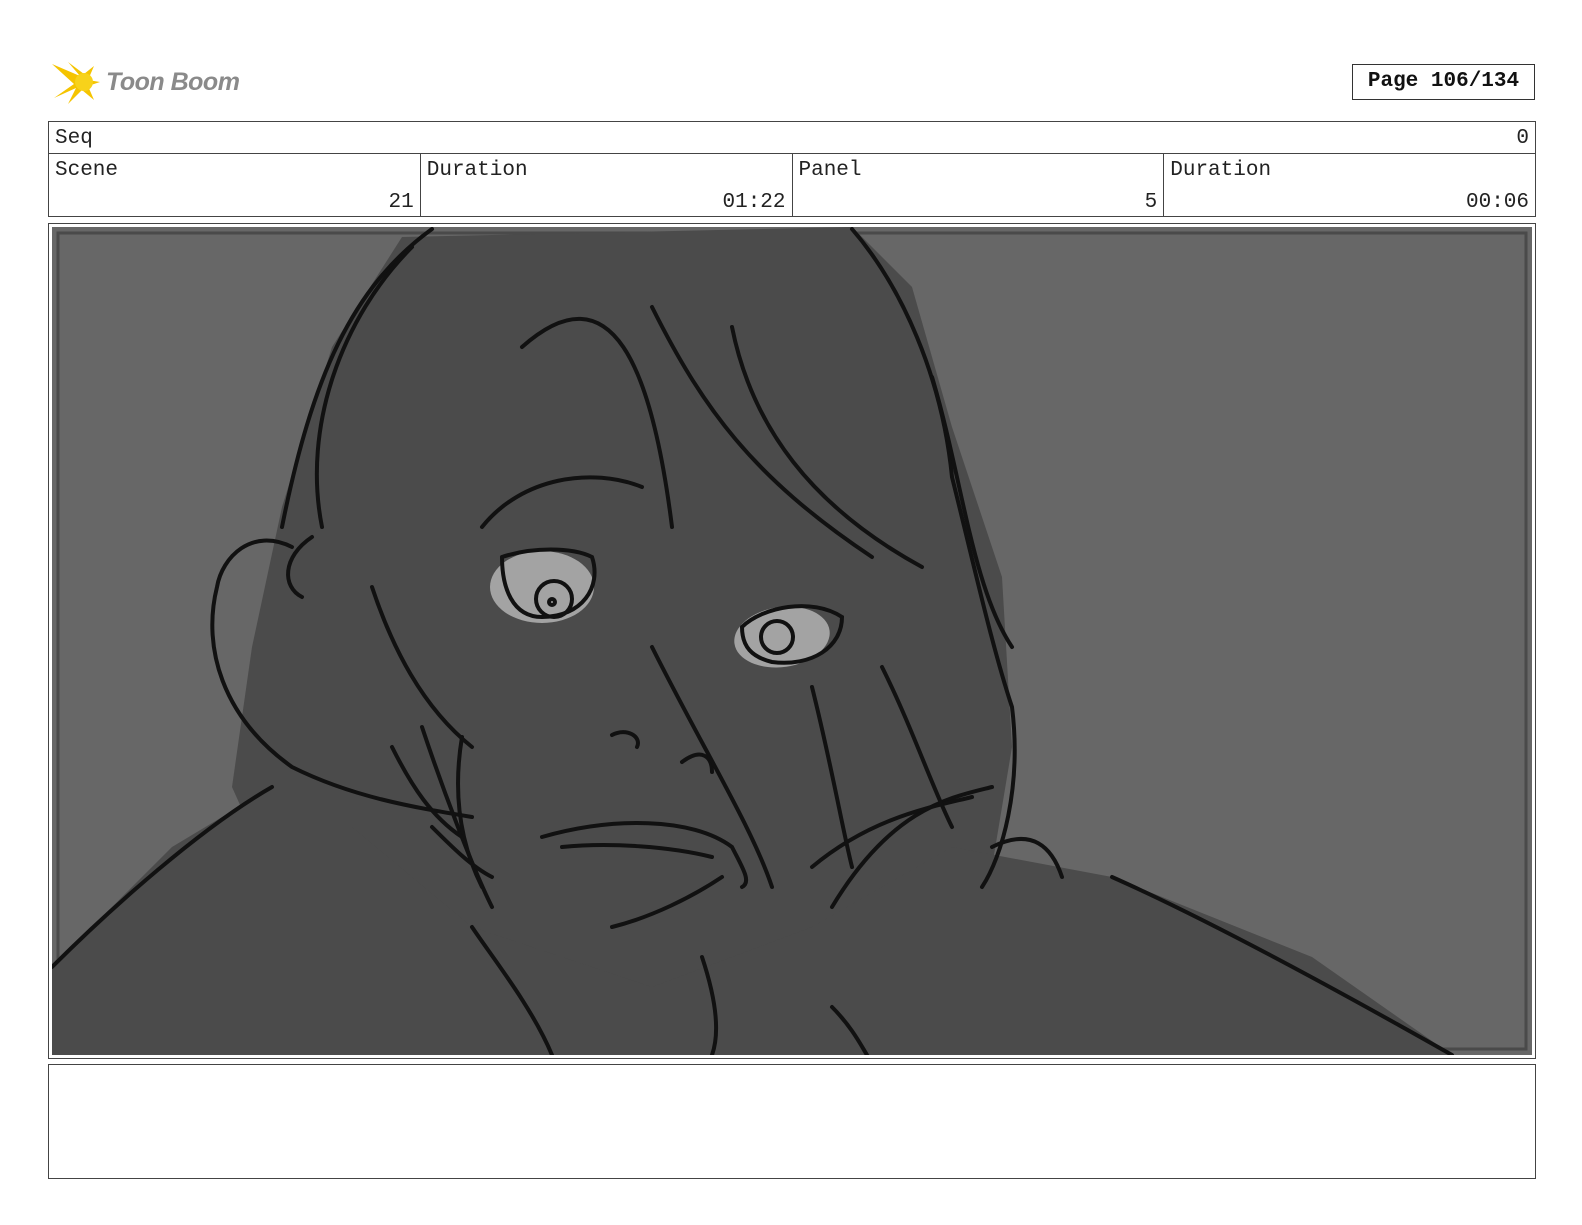 Image resolution: width=1582 pixels, height=1225 pixels. What do you see at coordinates (1443, 82) in the screenshot?
I see `page-indicator: Page 106/134` at bounding box center [1443, 82].